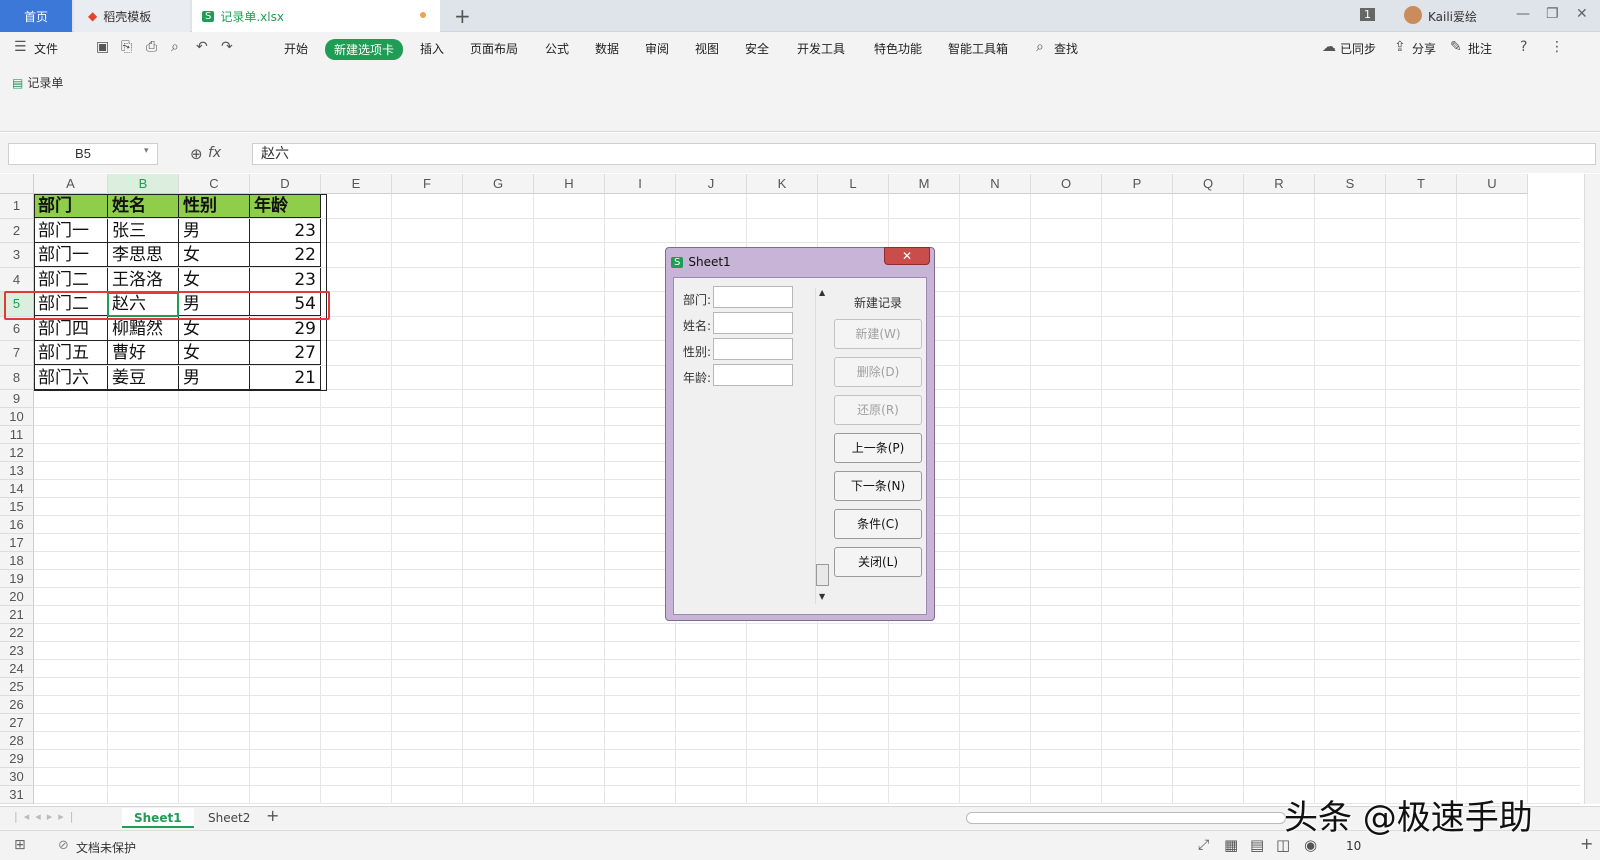 The width and height of the screenshot is (1600, 860). Describe the element at coordinates (71, 206) in the screenshot. I see `table-header-cell: 部门` at that location.